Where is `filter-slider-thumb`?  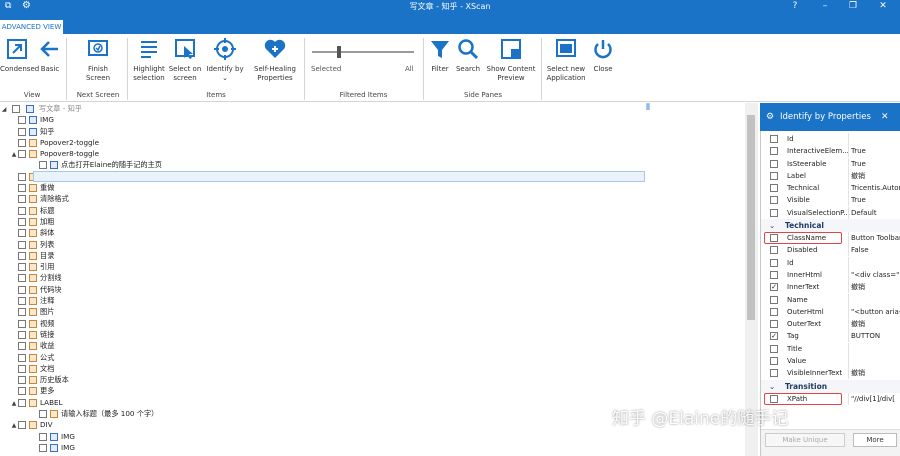 filter-slider-thumb is located at coordinates (339, 52).